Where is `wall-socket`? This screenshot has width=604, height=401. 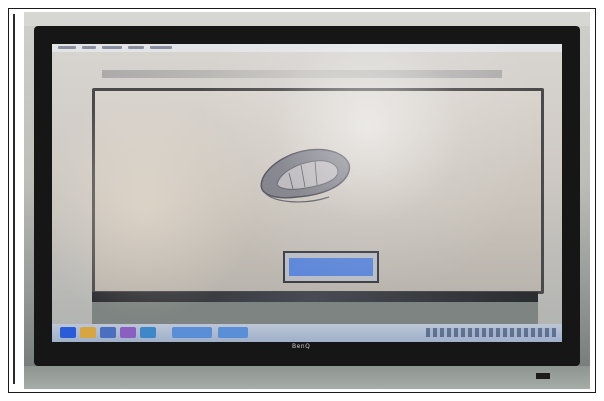 wall-socket is located at coordinates (543, 376).